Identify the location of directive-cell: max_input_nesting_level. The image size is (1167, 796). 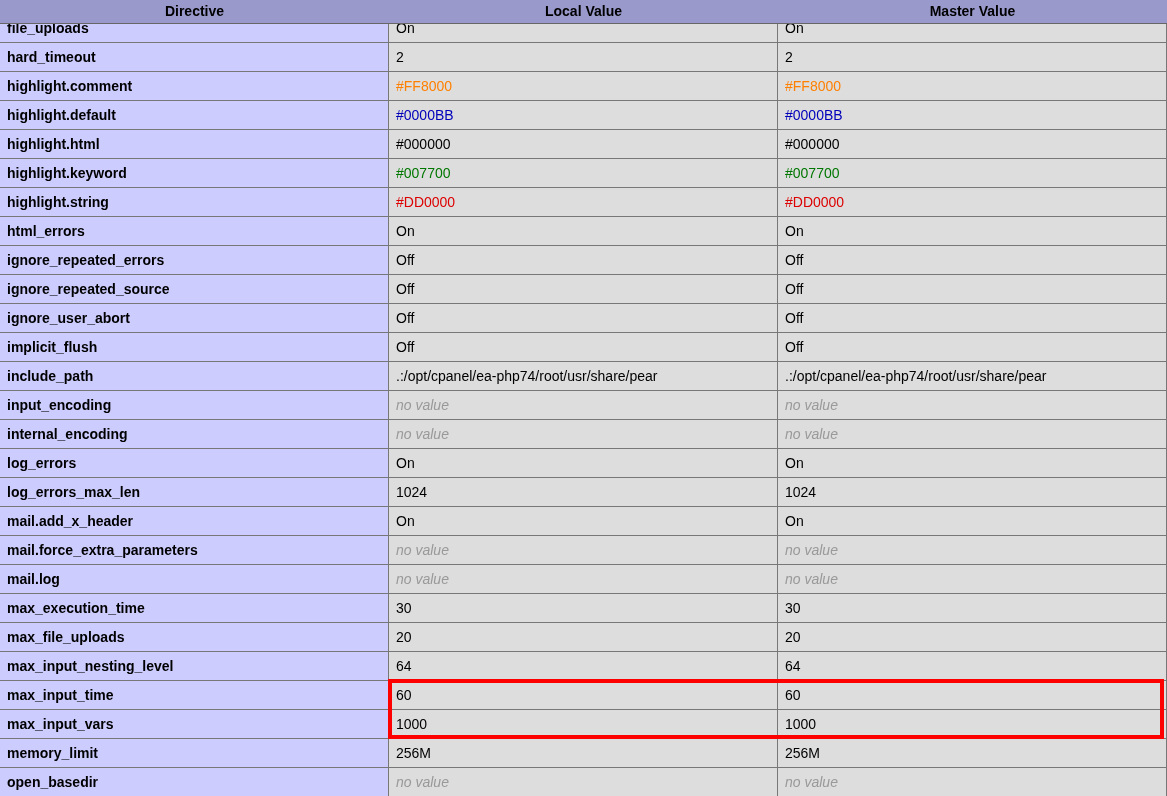
(194, 666).